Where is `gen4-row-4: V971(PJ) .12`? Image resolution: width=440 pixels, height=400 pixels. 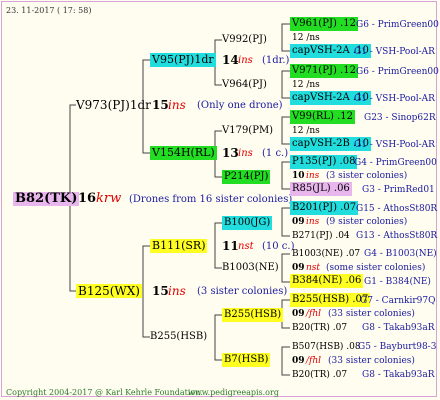 gen4-row-4: V971(PJ) .12 is located at coordinates (324, 71).